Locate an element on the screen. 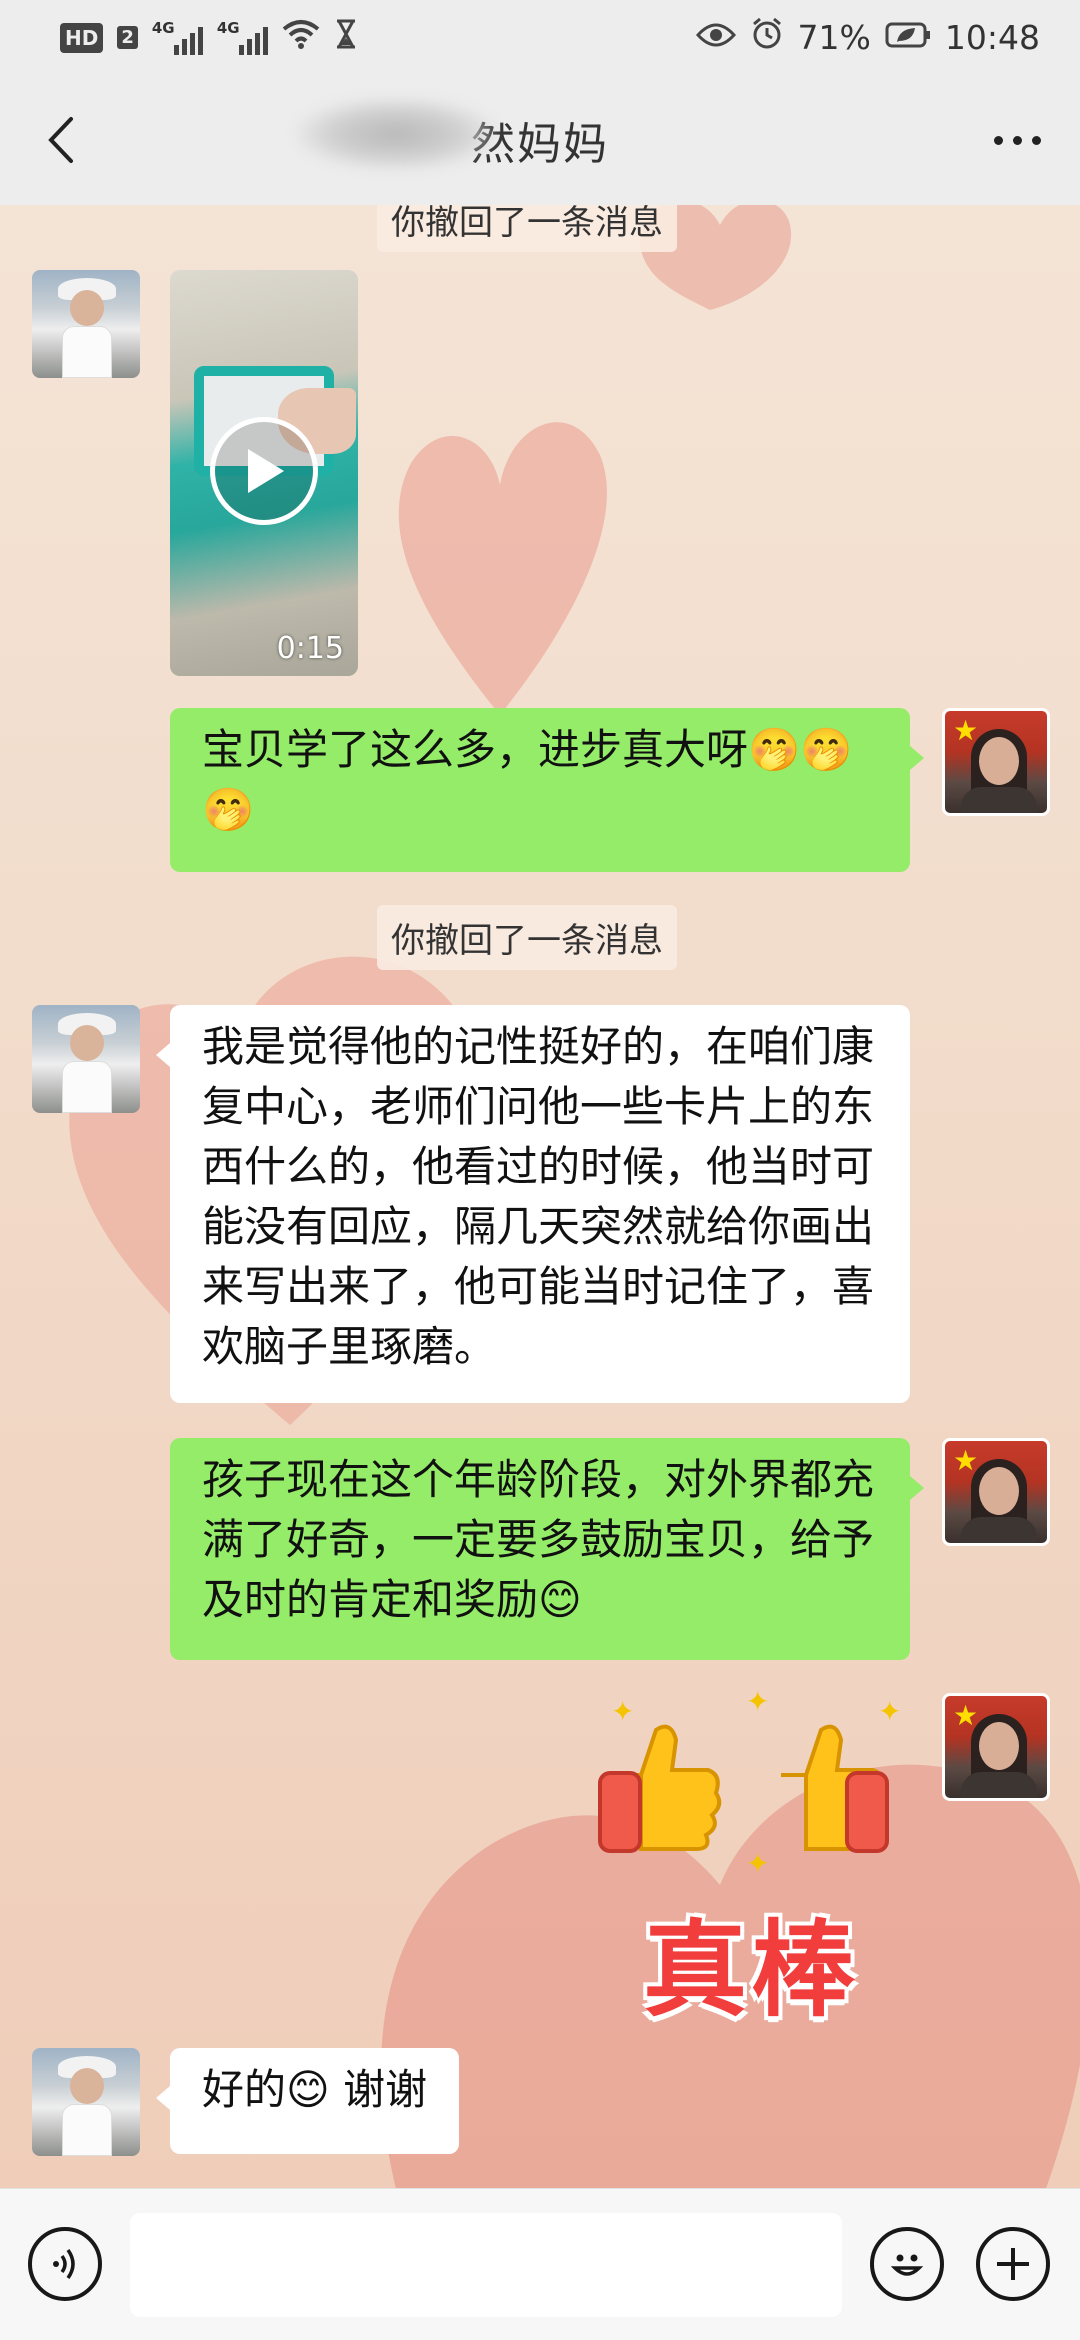 This screenshot has height=2340, width=1080. chat-header: 然妈妈 is located at coordinates (540, 140).